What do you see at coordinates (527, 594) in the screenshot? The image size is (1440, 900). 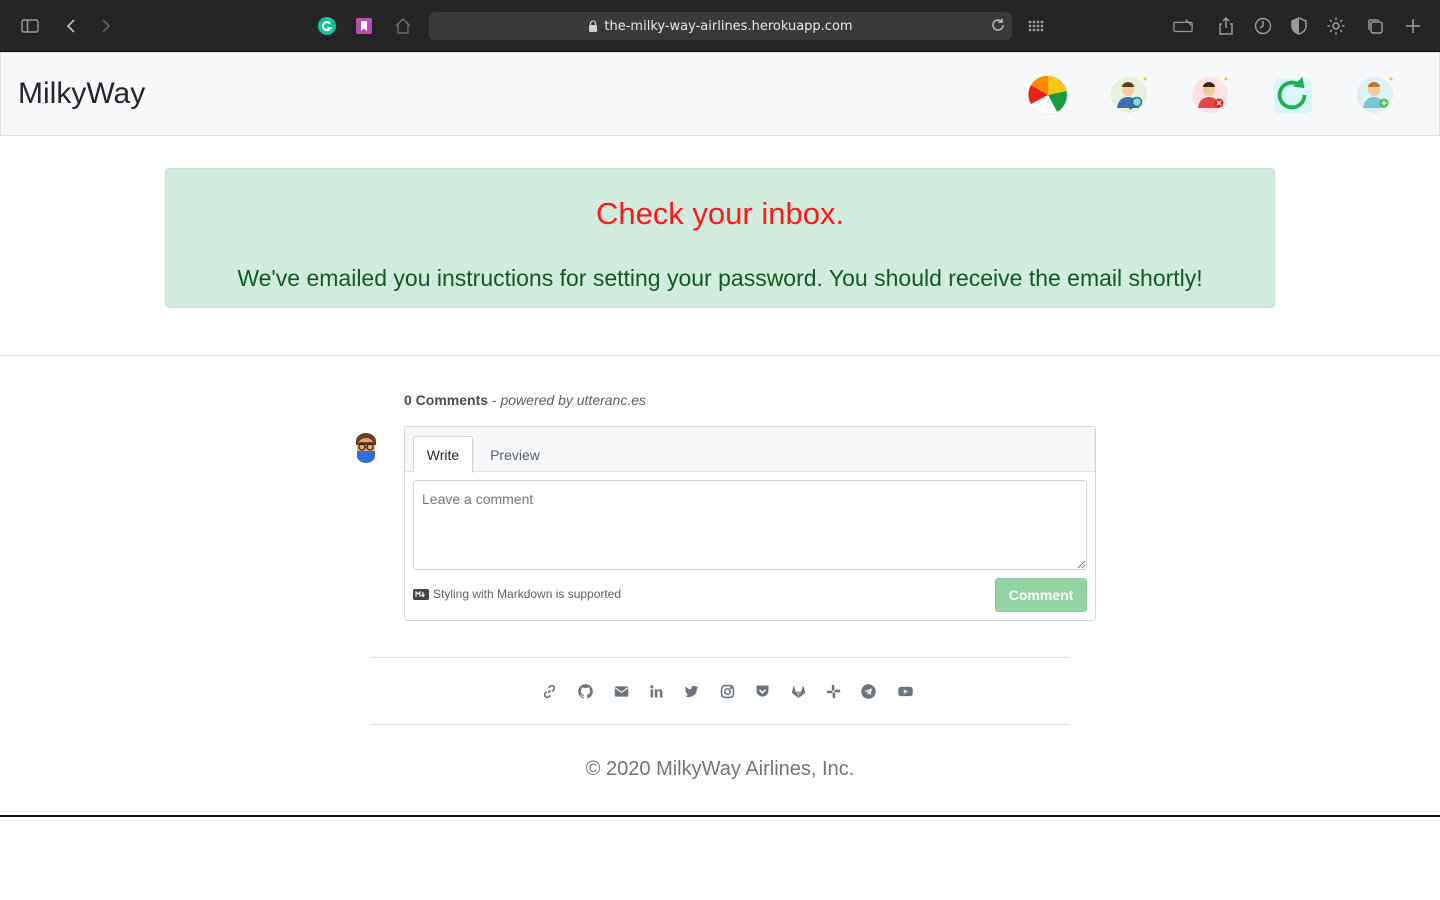 I see `markdown-hint-text: Styling with Markdown is supported` at bounding box center [527, 594].